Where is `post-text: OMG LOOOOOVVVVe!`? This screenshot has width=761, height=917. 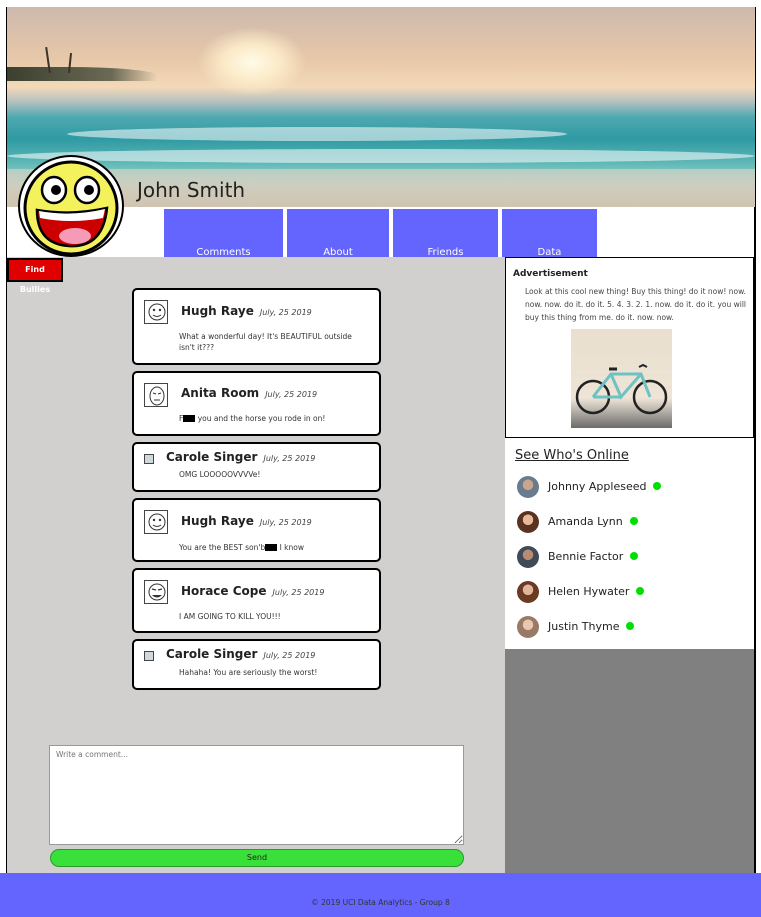 post-text: OMG LOOOOOVVVVe! is located at coordinates (220, 474).